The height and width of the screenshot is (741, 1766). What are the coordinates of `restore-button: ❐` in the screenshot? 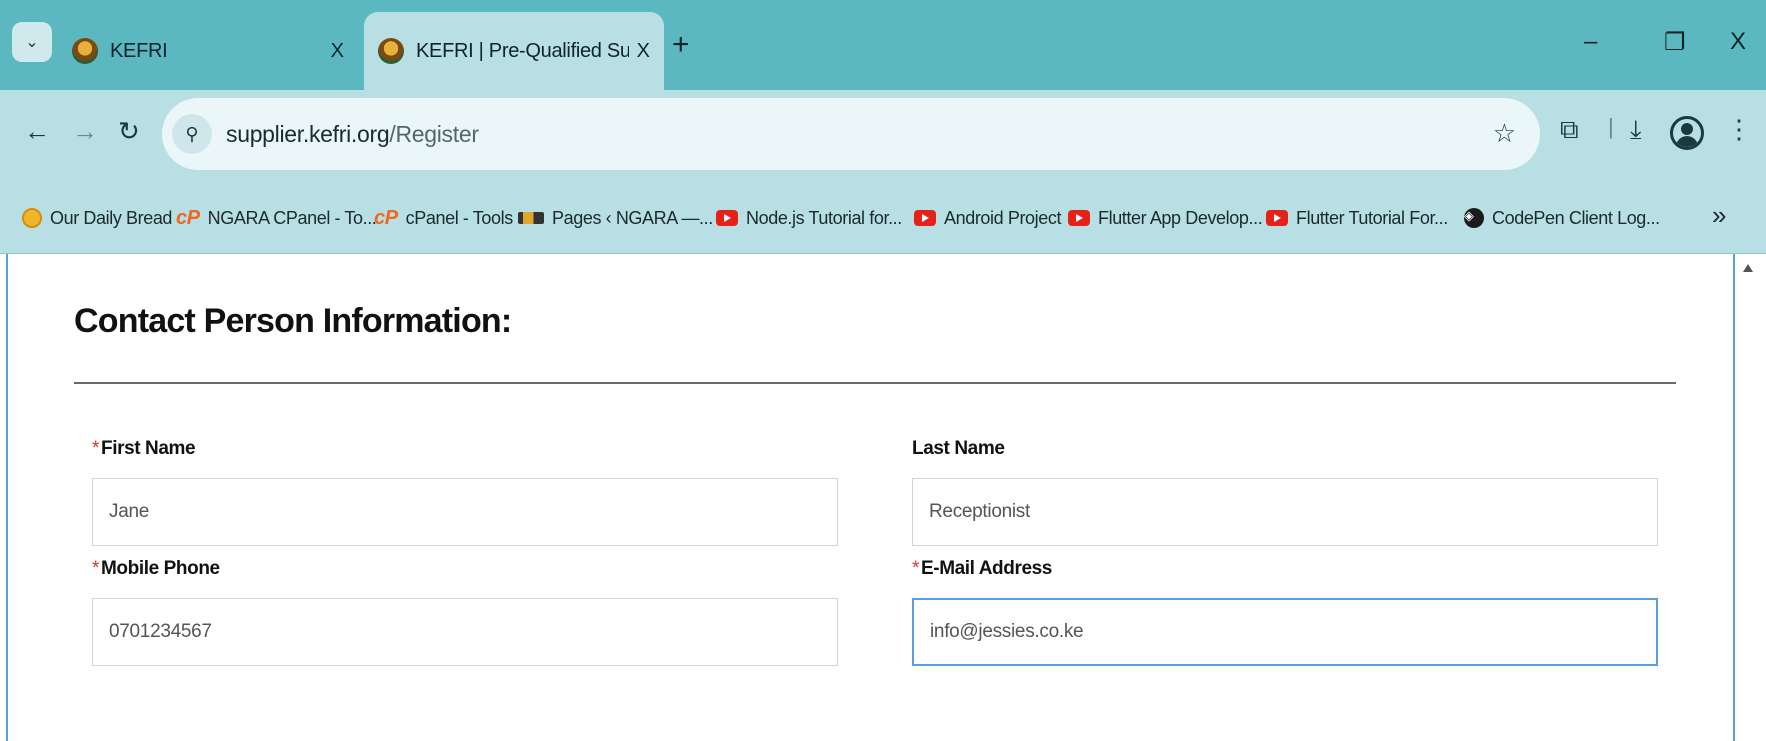 It's located at (1675, 42).